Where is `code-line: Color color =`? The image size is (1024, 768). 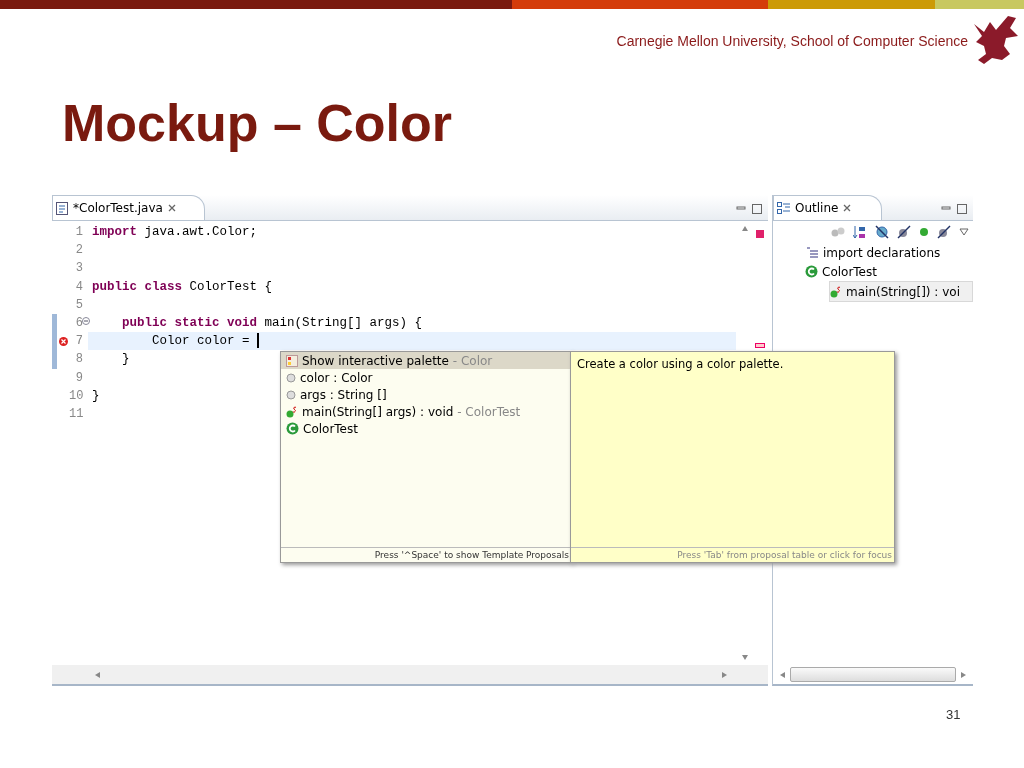 code-line: Color color = is located at coordinates (201, 341).